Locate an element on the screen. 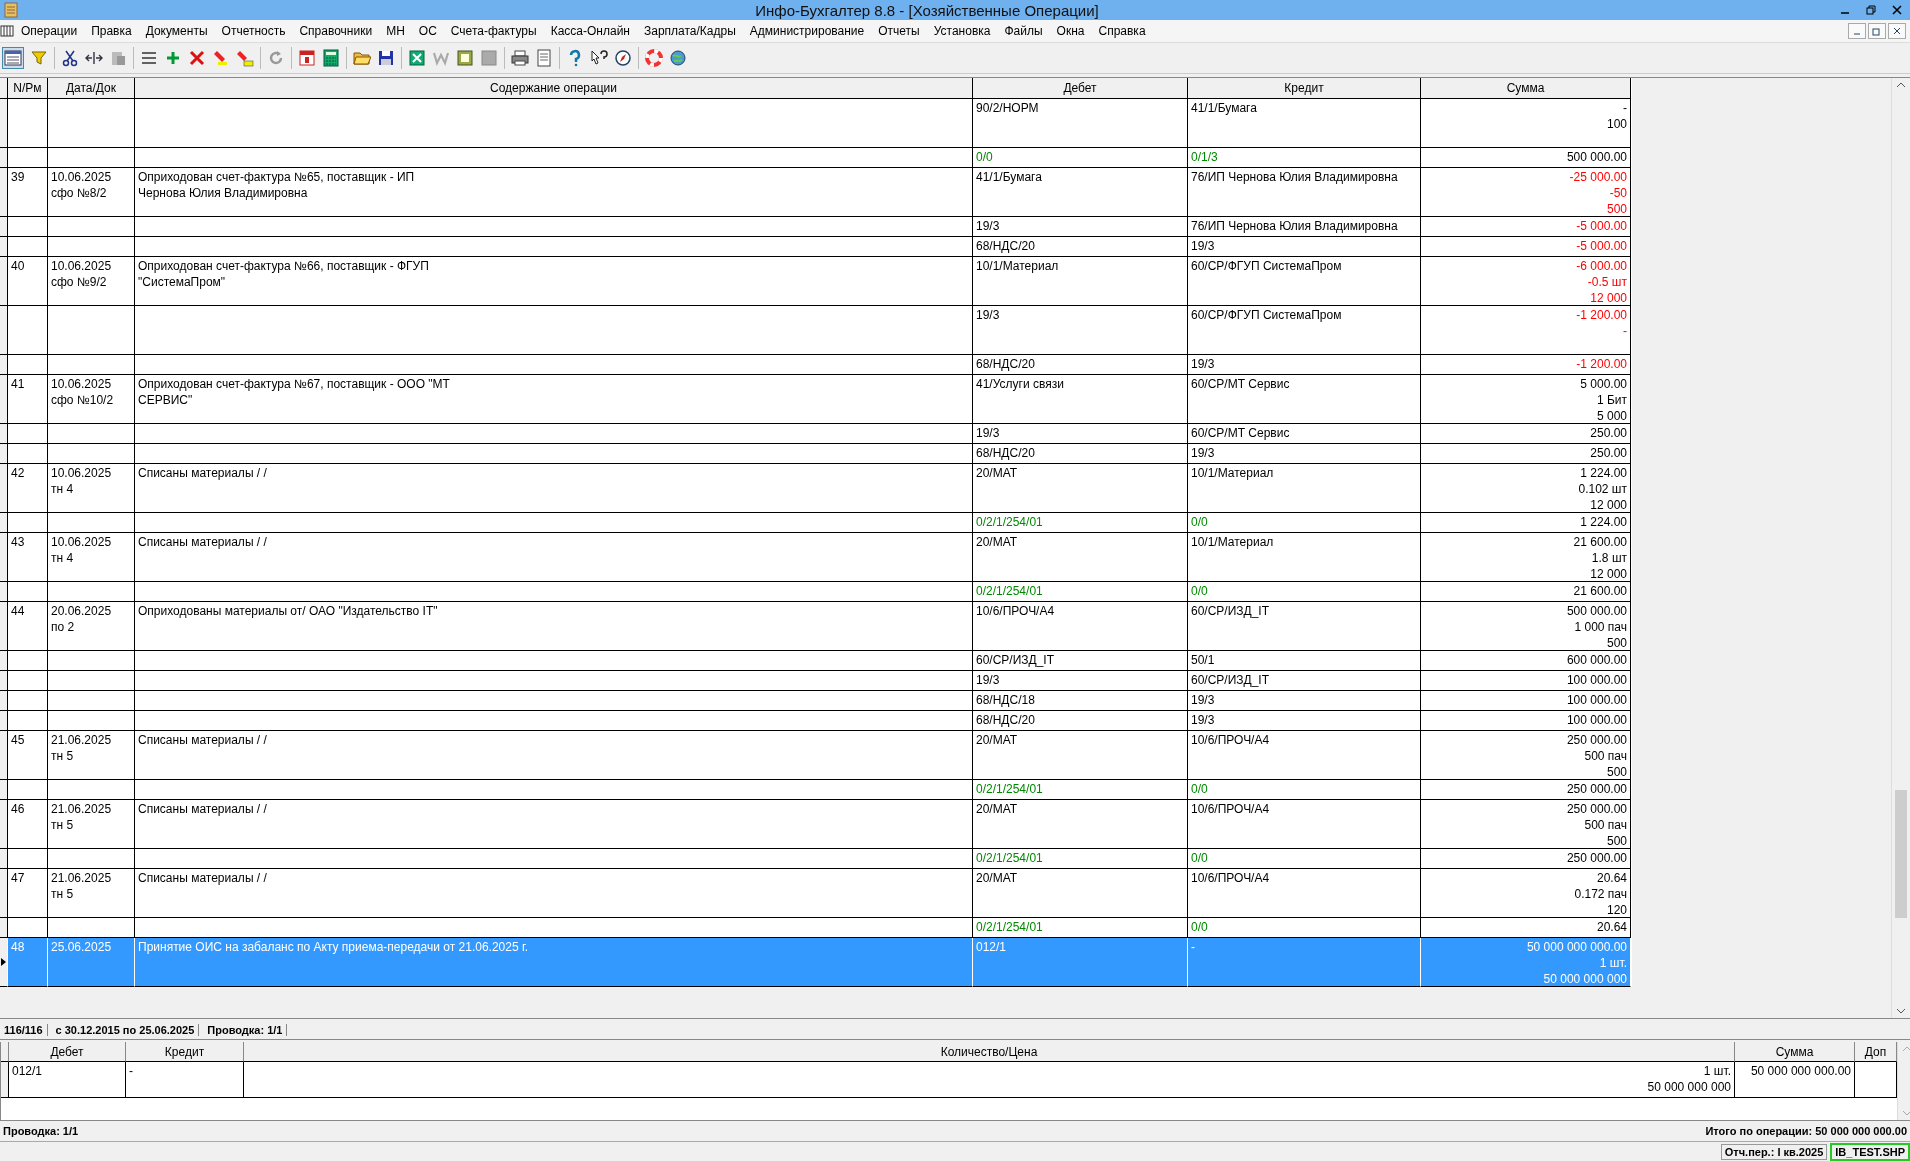  menu-item: Файлы is located at coordinates (1023, 31).